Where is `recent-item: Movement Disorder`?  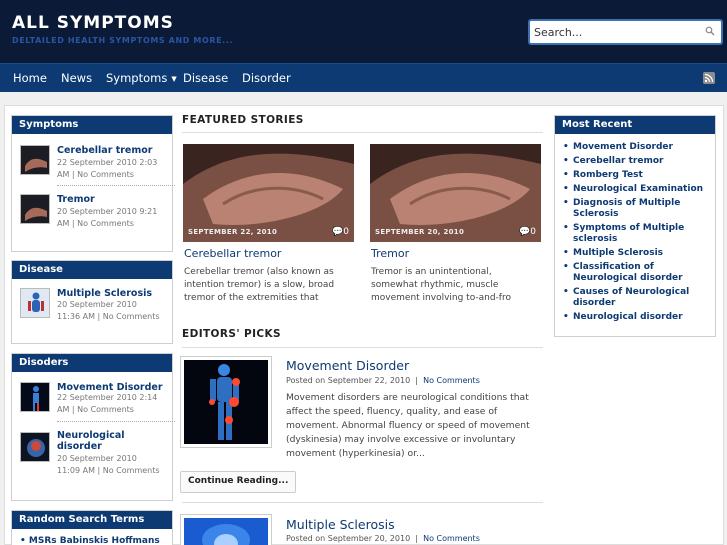 recent-item: Movement Disorder is located at coordinates (636, 147).